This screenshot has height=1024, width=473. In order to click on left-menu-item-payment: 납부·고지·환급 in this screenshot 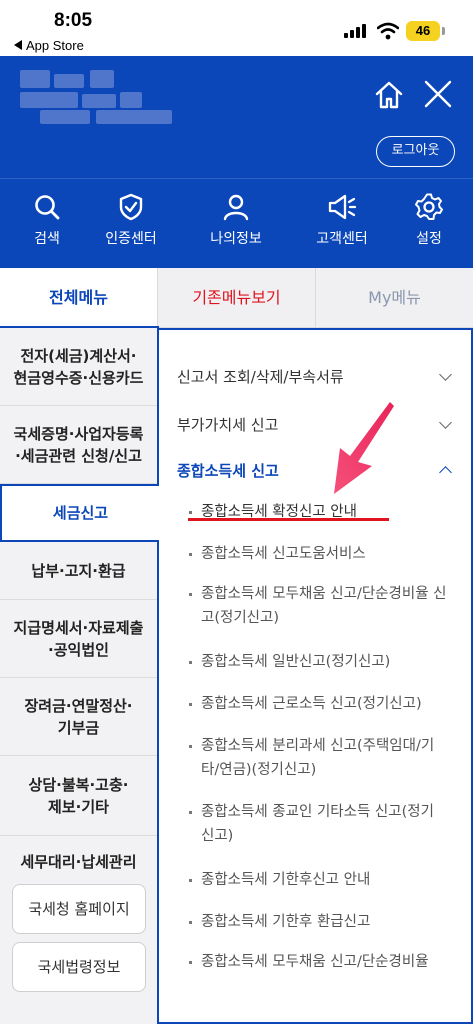, I will do `click(78, 571)`.